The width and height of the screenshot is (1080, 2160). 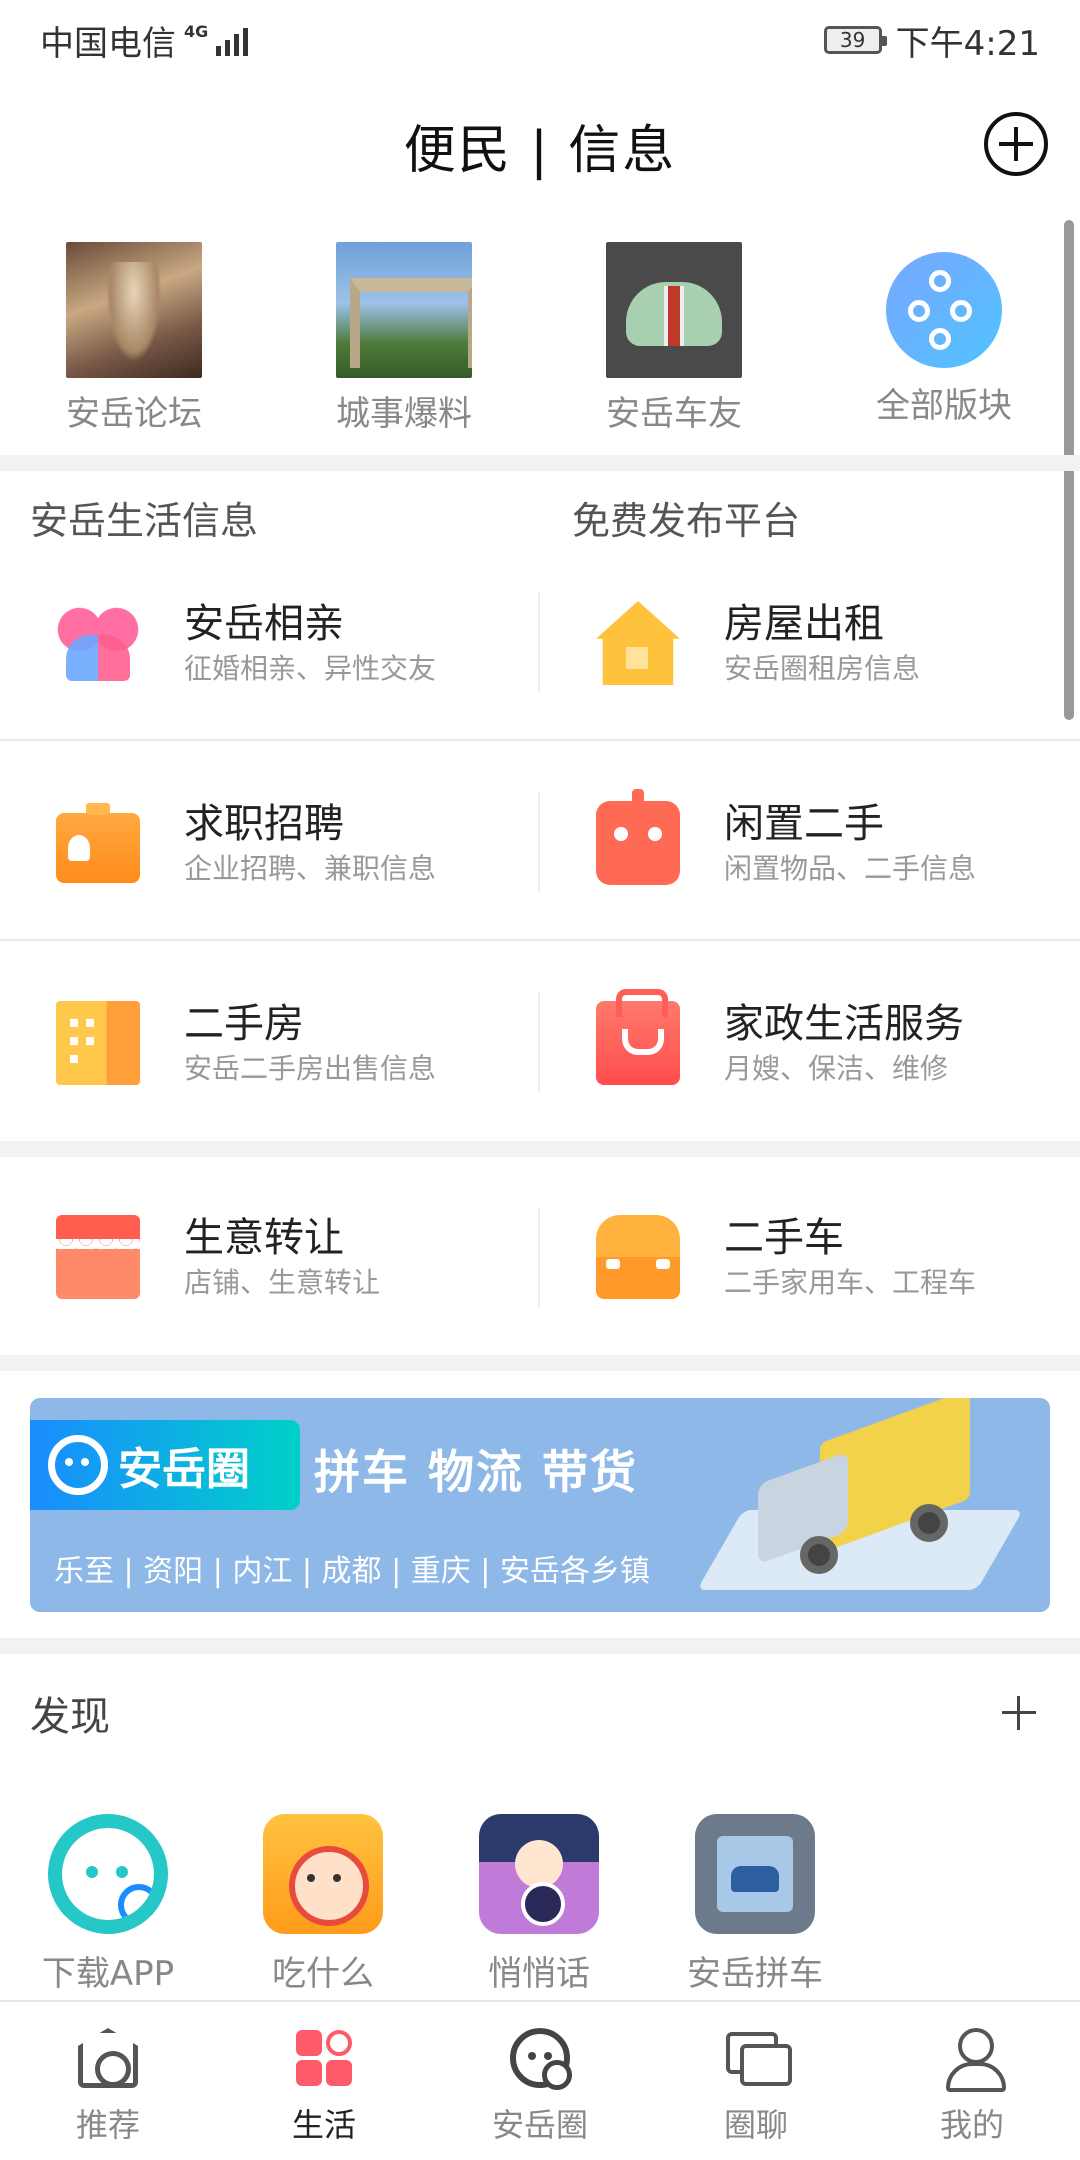 What do you see at coordinates (1019, 1713) in the screenshot?
I see `plus-icon` at bounding box center [1019, 1713].